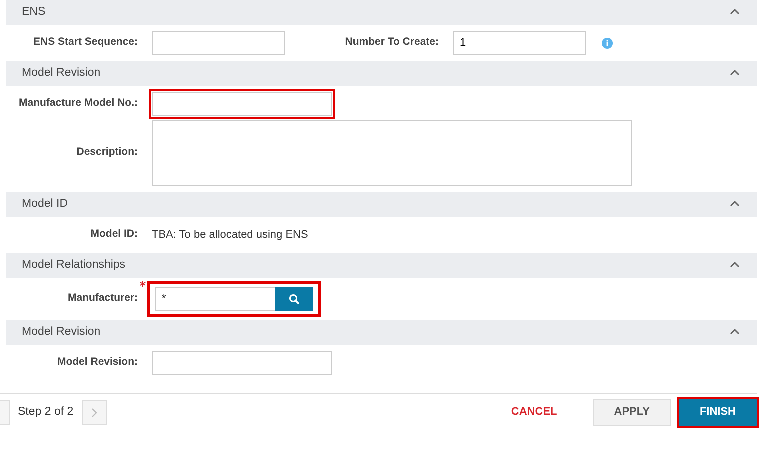 The height and width of the screenshot is (450, 773). Describe the element at coordinates (5, 412) in the screenshot. I see `previous-button` at that location.